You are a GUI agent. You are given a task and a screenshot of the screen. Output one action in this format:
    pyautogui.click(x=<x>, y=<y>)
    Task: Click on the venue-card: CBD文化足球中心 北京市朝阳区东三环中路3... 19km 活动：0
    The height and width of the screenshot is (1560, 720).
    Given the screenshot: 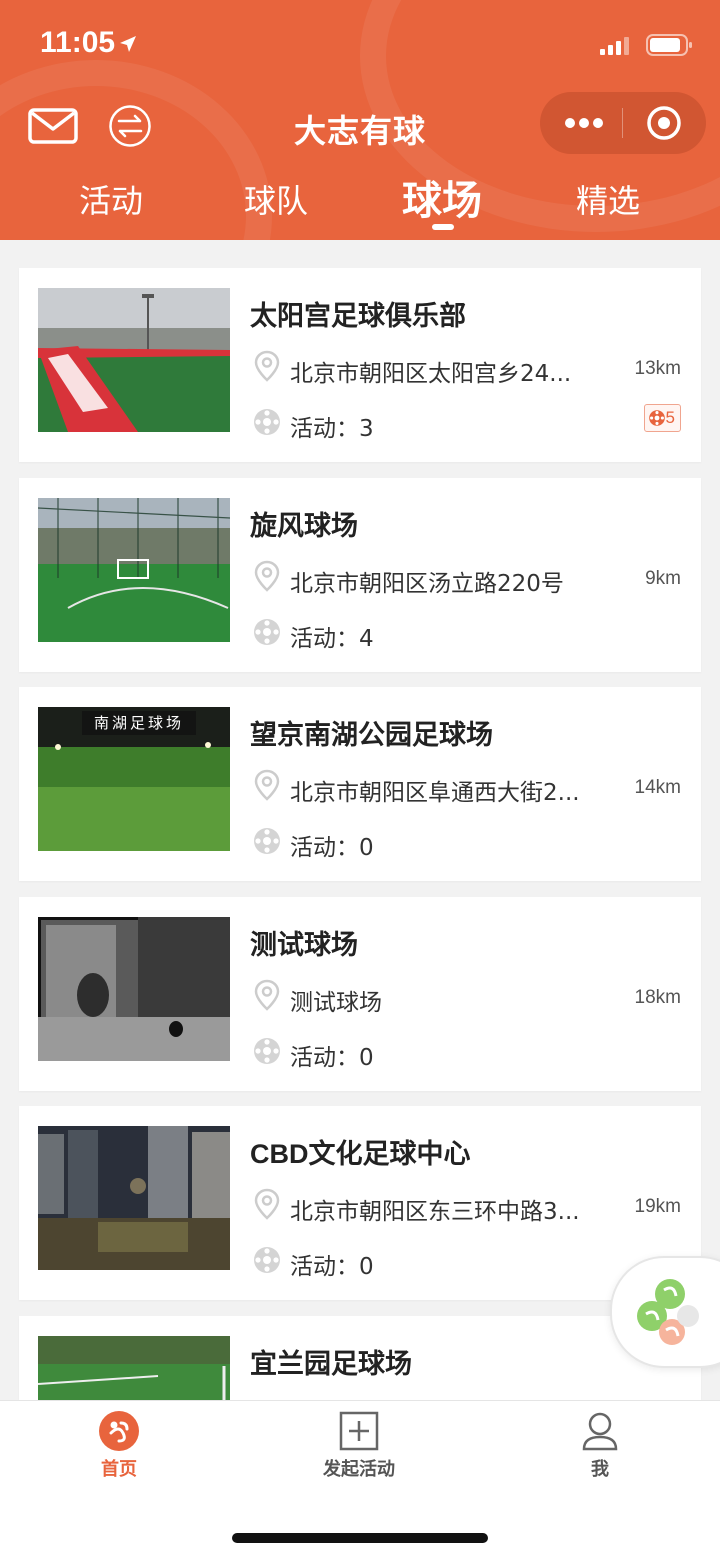 What is the action you would take?
    pyautogui.click(x=360, y=1203)
    